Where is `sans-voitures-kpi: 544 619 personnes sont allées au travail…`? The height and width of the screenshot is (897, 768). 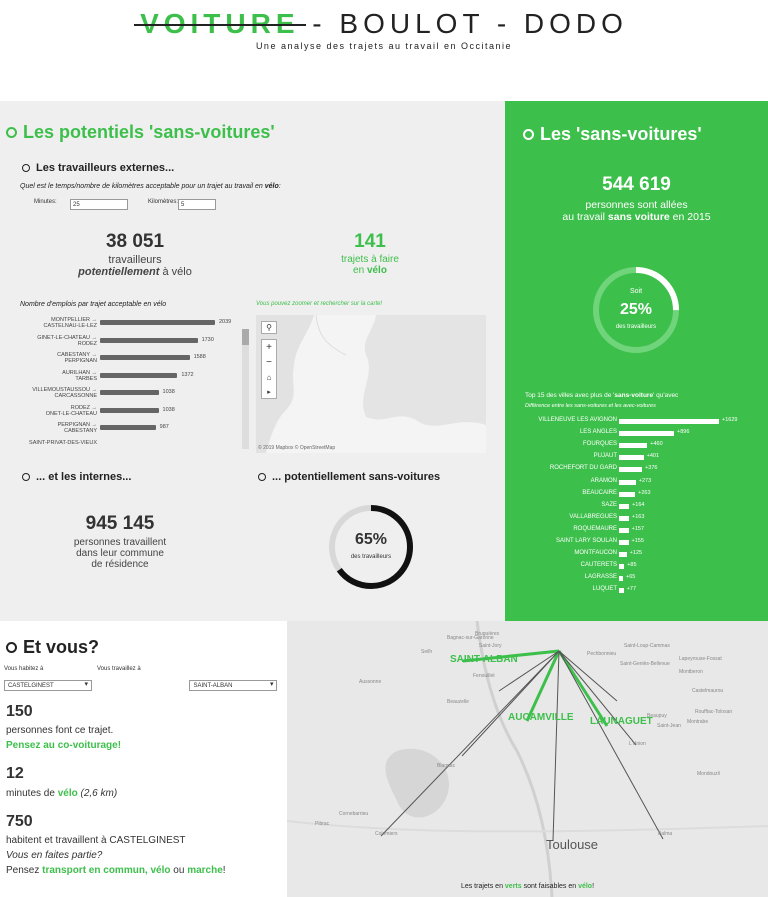 sans-voitures-kpi: 544 619 personnes sont allées au travail… is located at coordinates (636, 198).